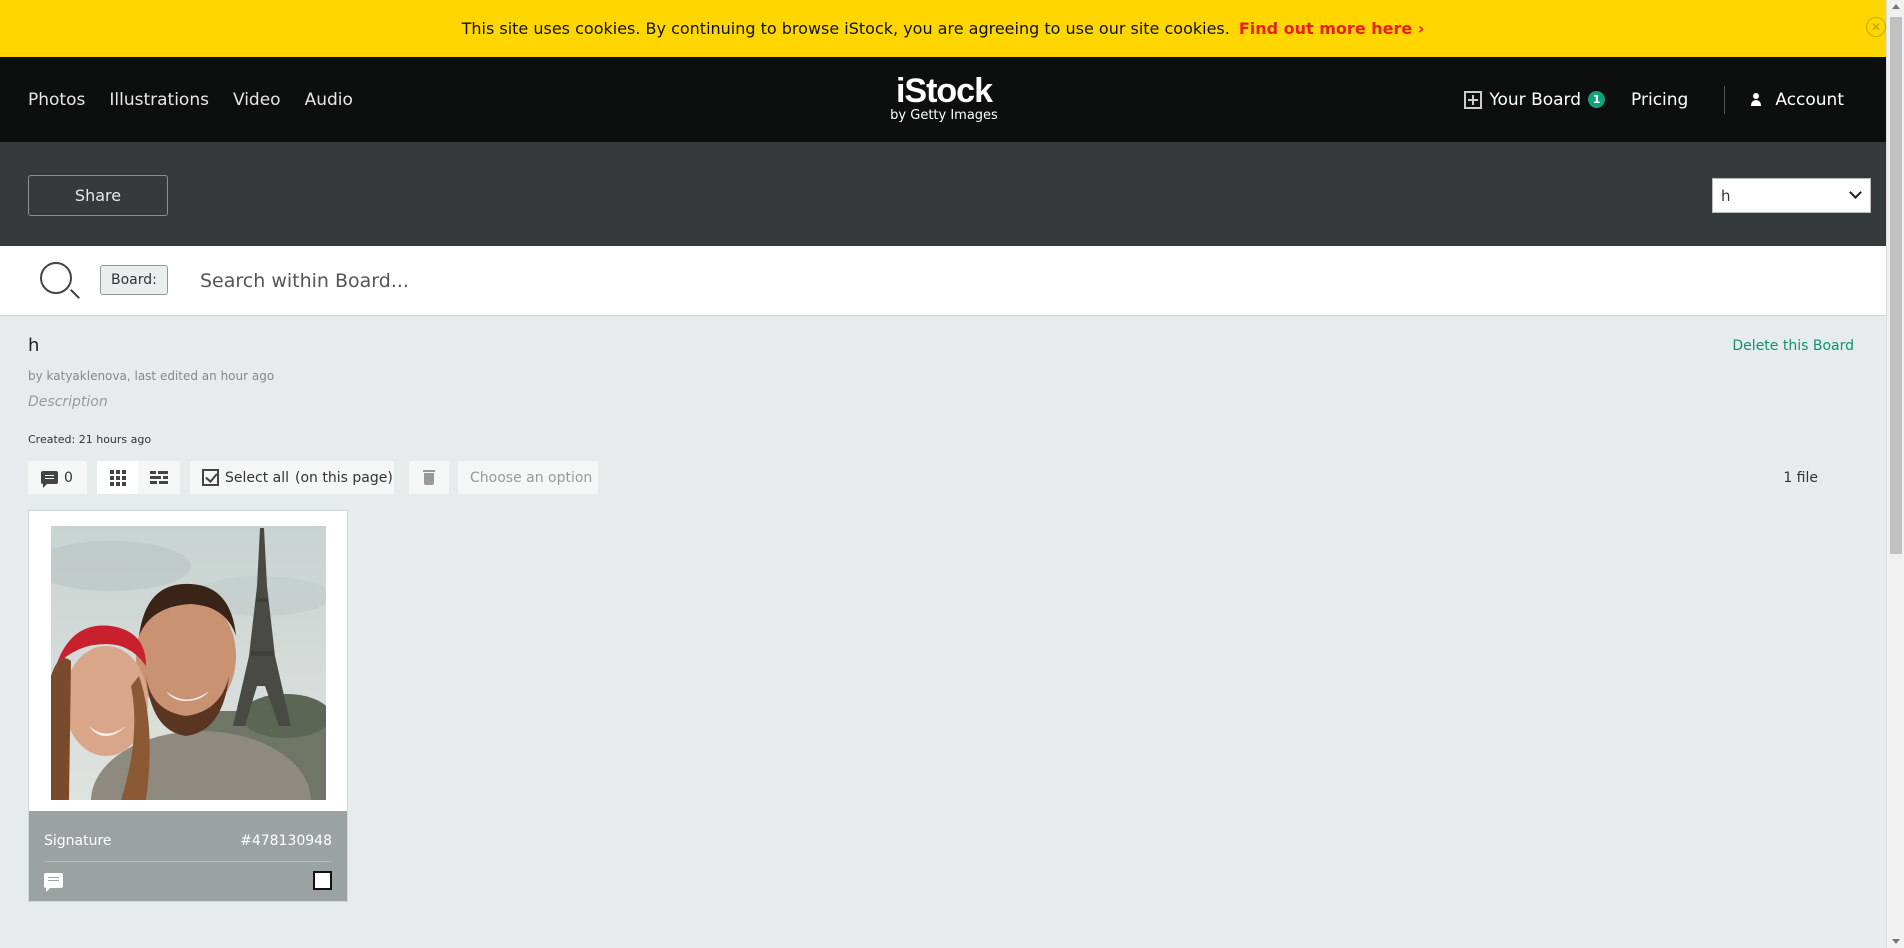 The image size is (1904, 948). What do you see at coordinates (1597, 99) in the screenshot?
I see `board-count-badge: 1` at bounding box center [1597, 99].